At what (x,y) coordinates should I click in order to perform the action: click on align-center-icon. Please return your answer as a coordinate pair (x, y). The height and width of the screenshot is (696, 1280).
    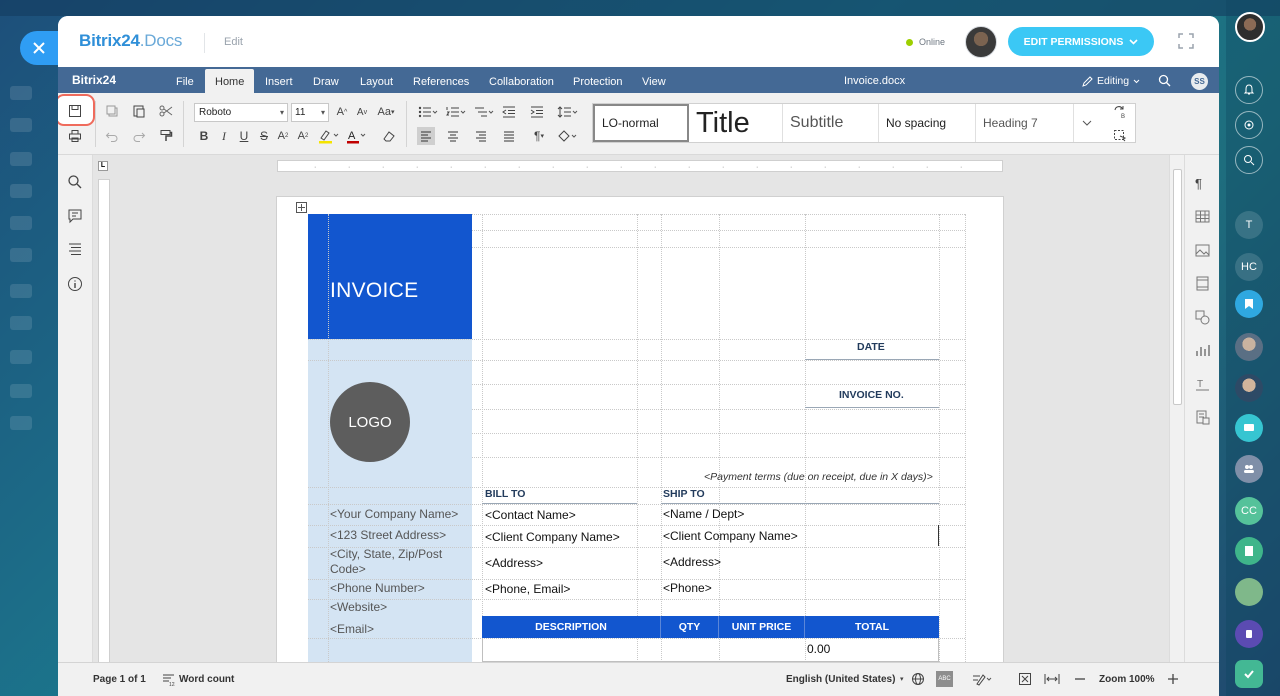
    Looking at the image, I should click on (453, 136).